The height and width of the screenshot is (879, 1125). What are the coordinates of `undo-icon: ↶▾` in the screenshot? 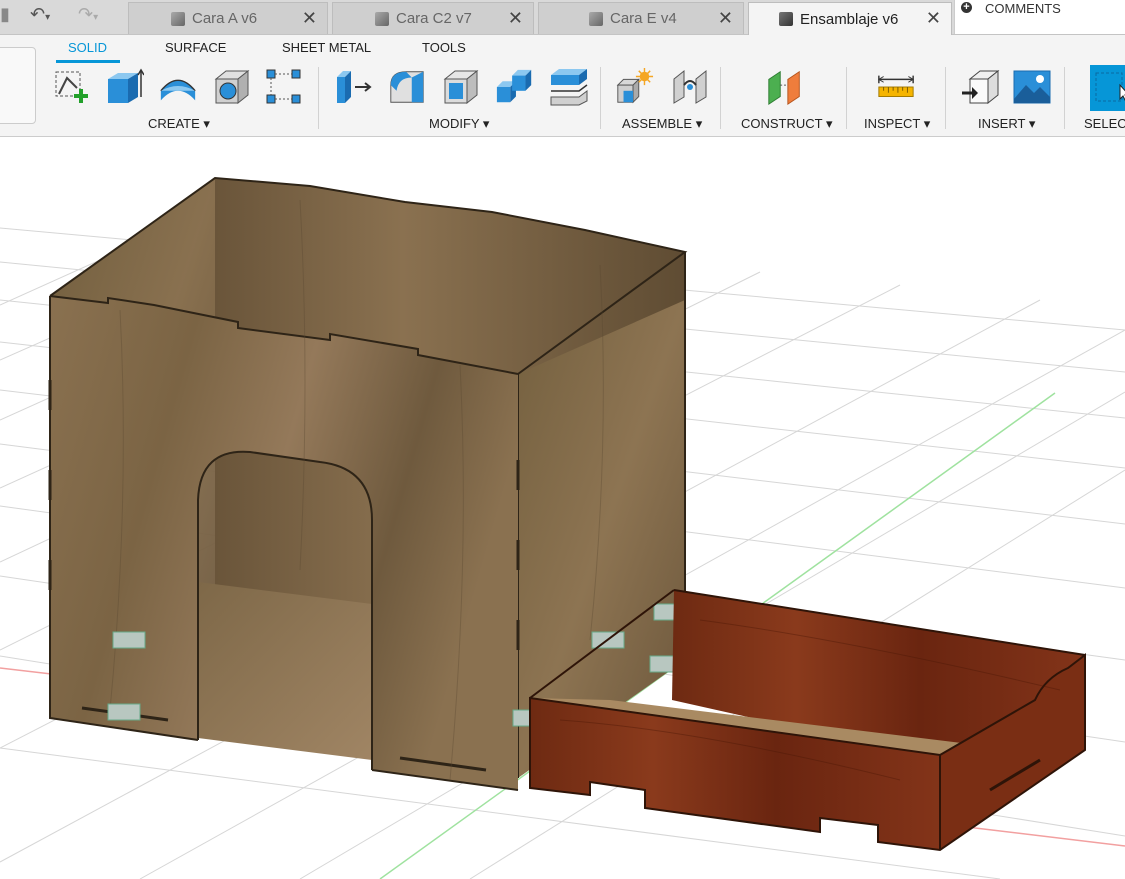 It's located at (40, 14).